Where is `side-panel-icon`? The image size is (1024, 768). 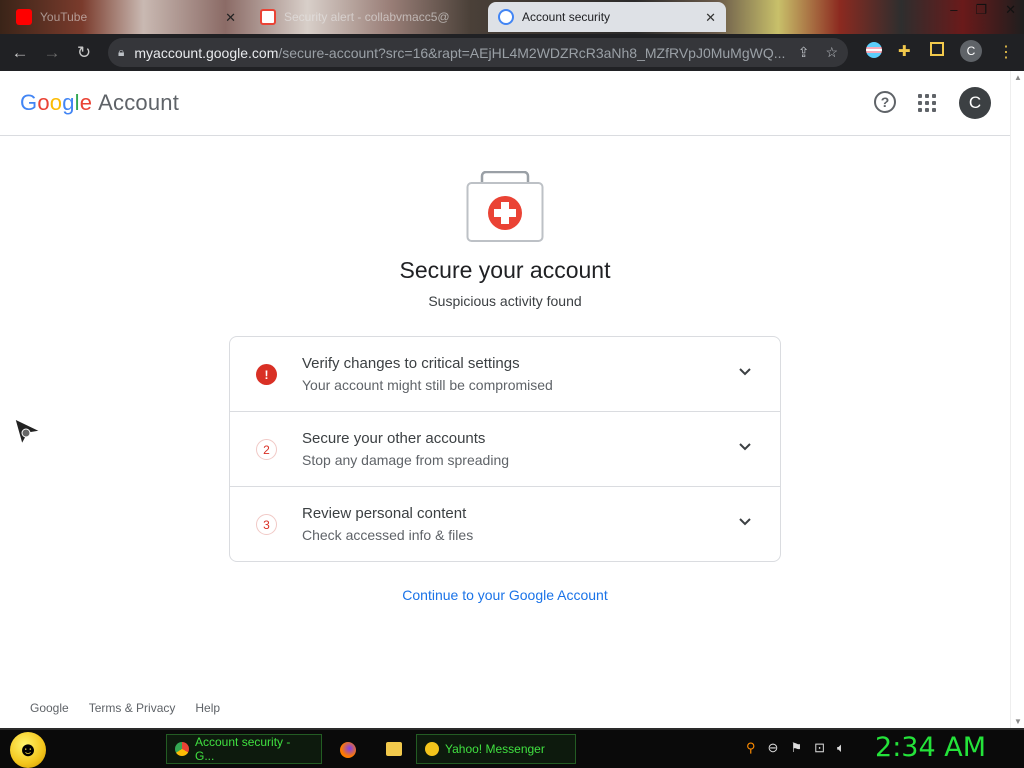 side-panel-icon is located at coordinates (937, 49).